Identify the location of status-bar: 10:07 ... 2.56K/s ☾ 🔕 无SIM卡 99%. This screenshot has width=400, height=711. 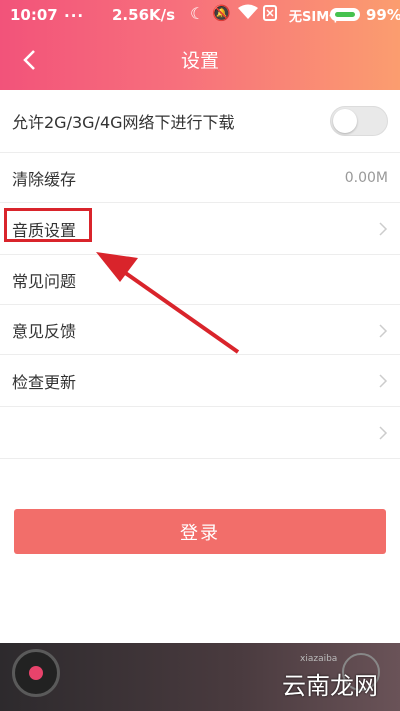
(200, 15).